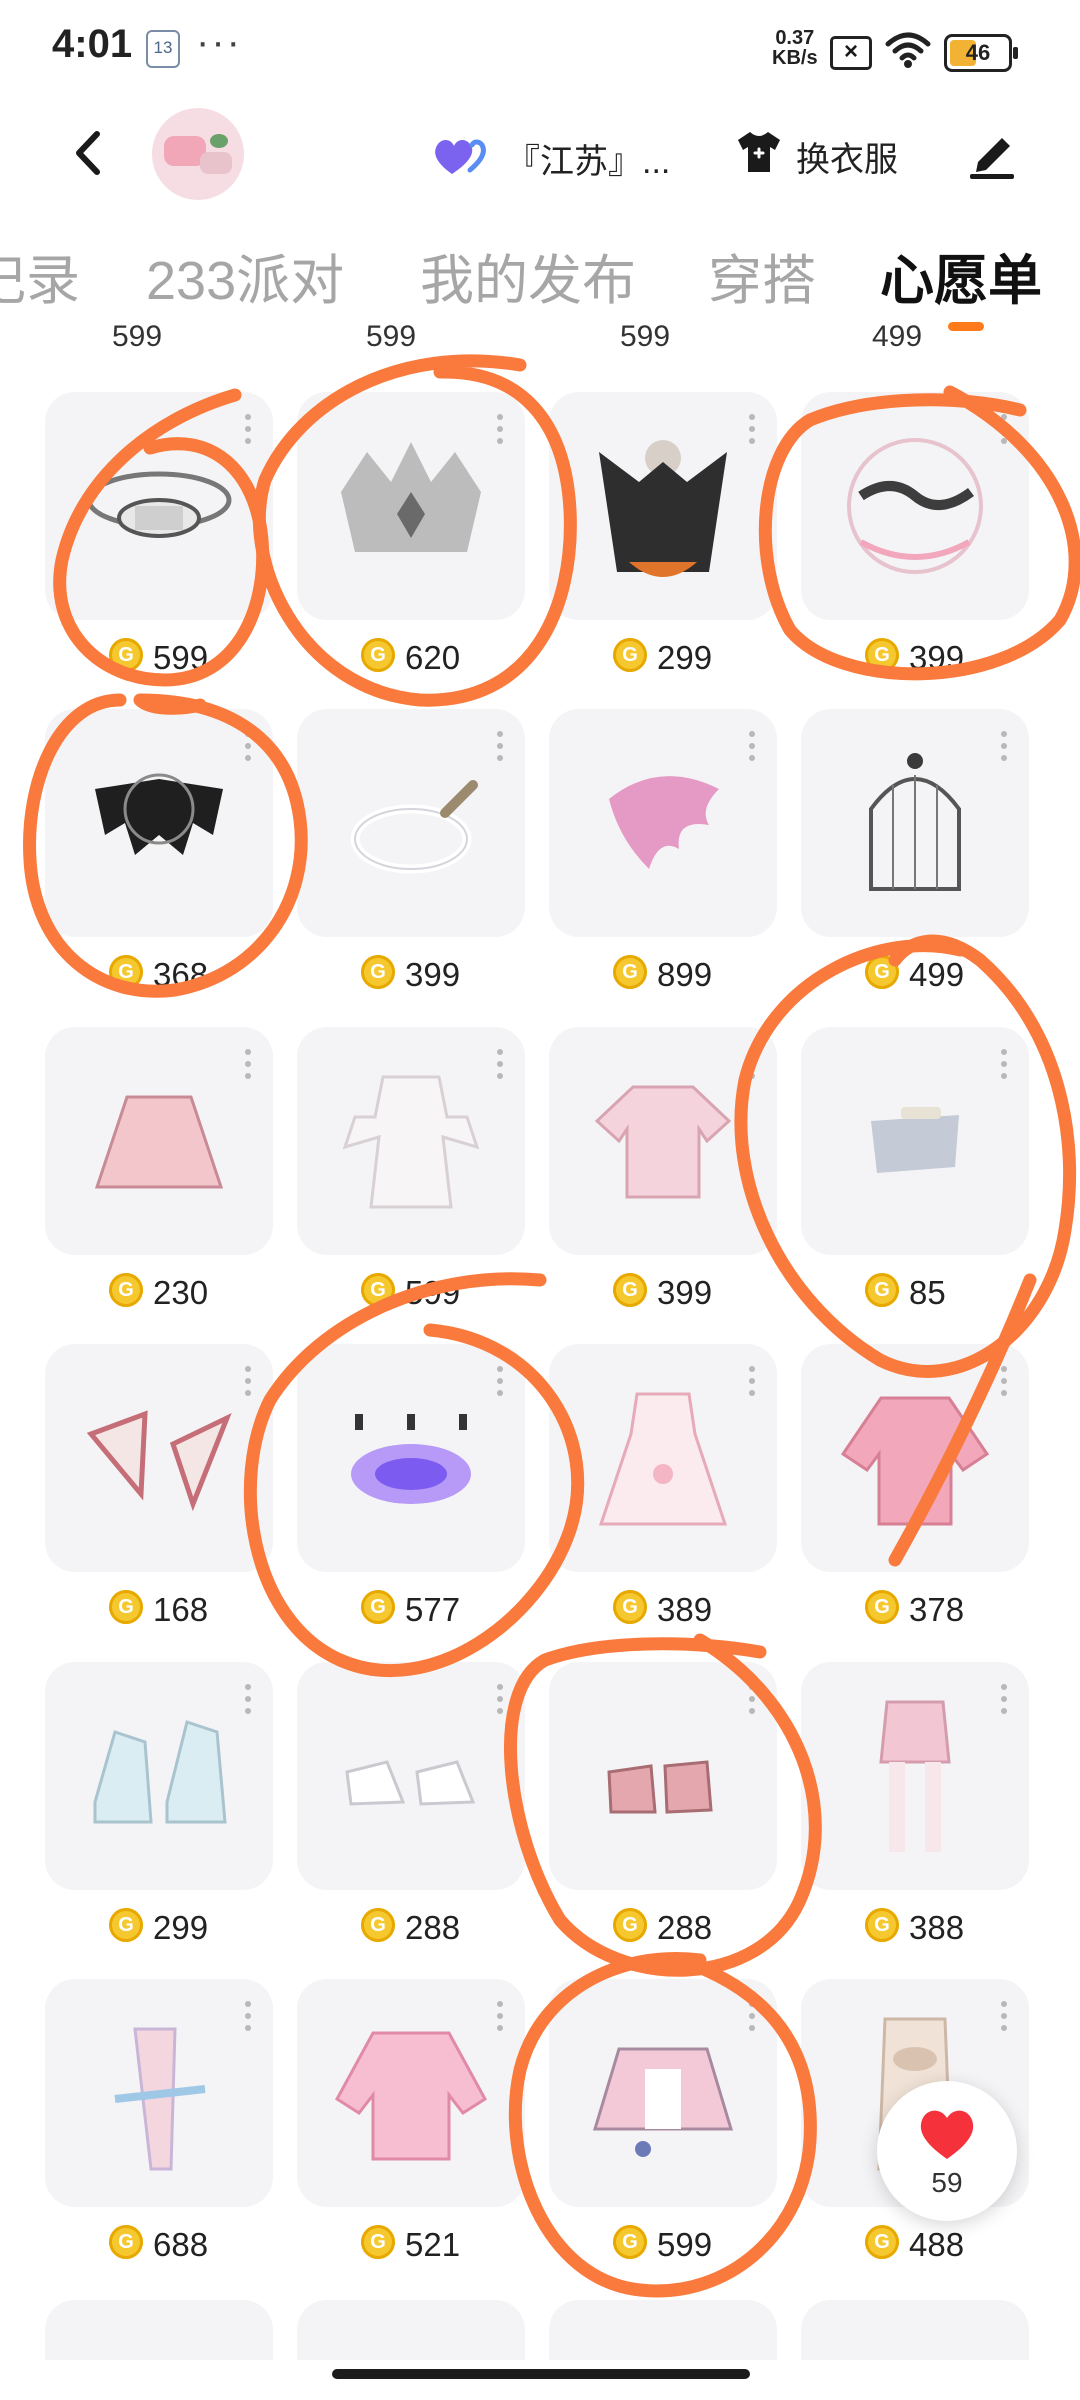 The image size is (1080, 2400). Describe the element at coordinates (181, 1609) in the screenshot. I see `price-value: 168` at that location.